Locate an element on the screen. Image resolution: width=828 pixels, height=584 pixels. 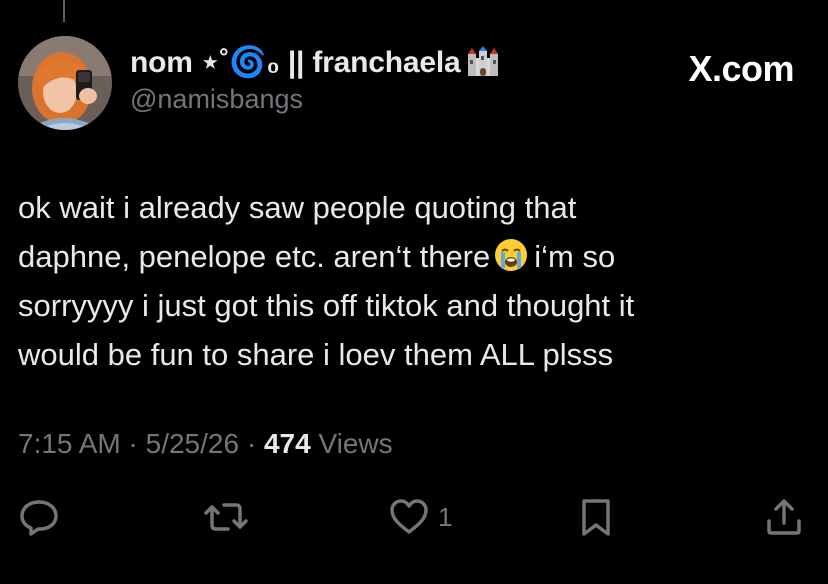
like-count: 1 is located at coordinates (445, 516).